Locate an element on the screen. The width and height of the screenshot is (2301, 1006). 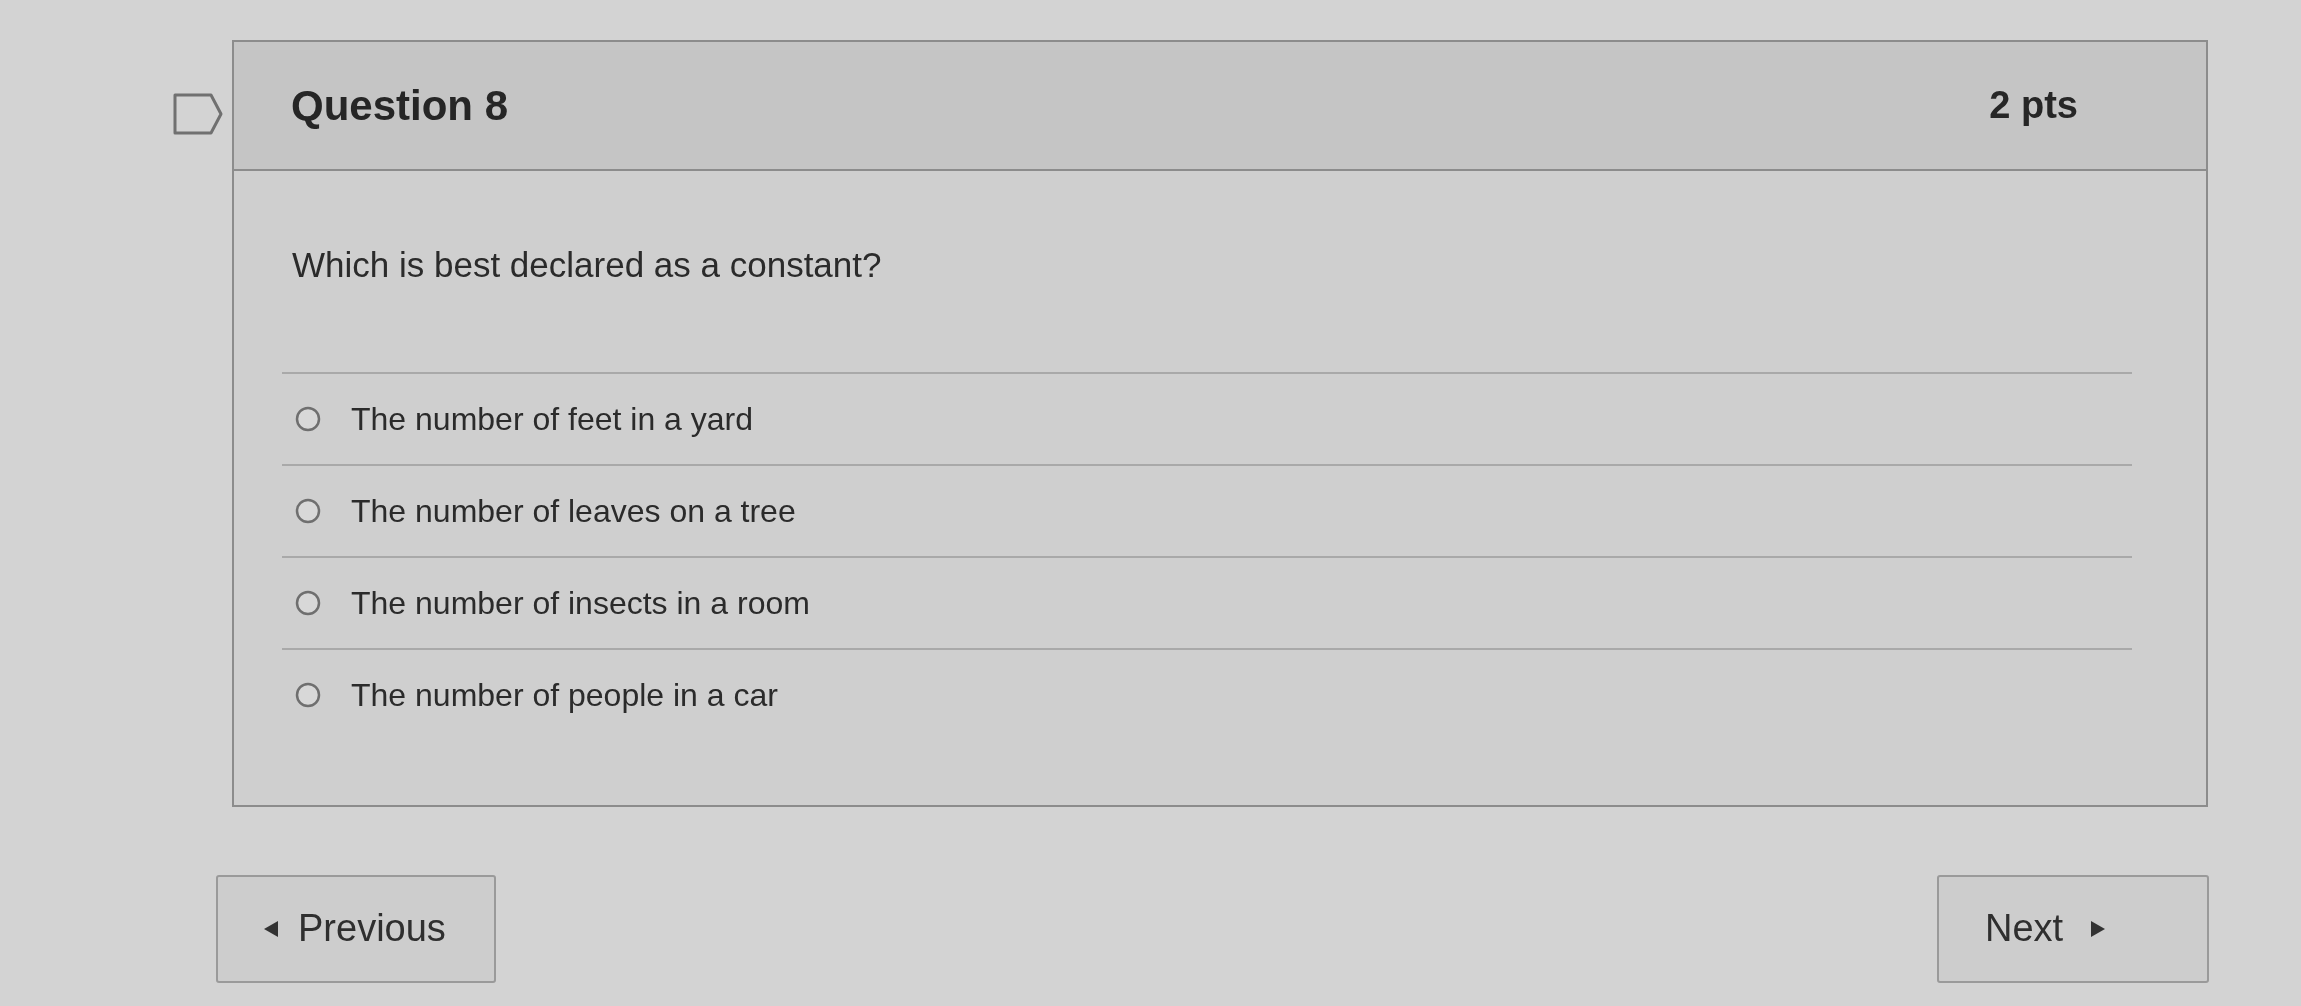
answer-label: The number of feet in a yard is located at coordinates (552, 418).